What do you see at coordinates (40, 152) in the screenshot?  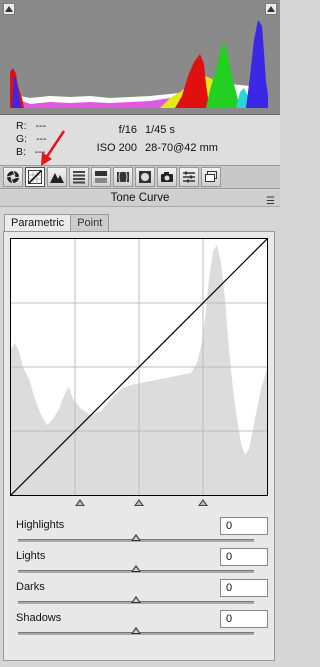 I see `b-value: ---` at bounding box center [40, 152].